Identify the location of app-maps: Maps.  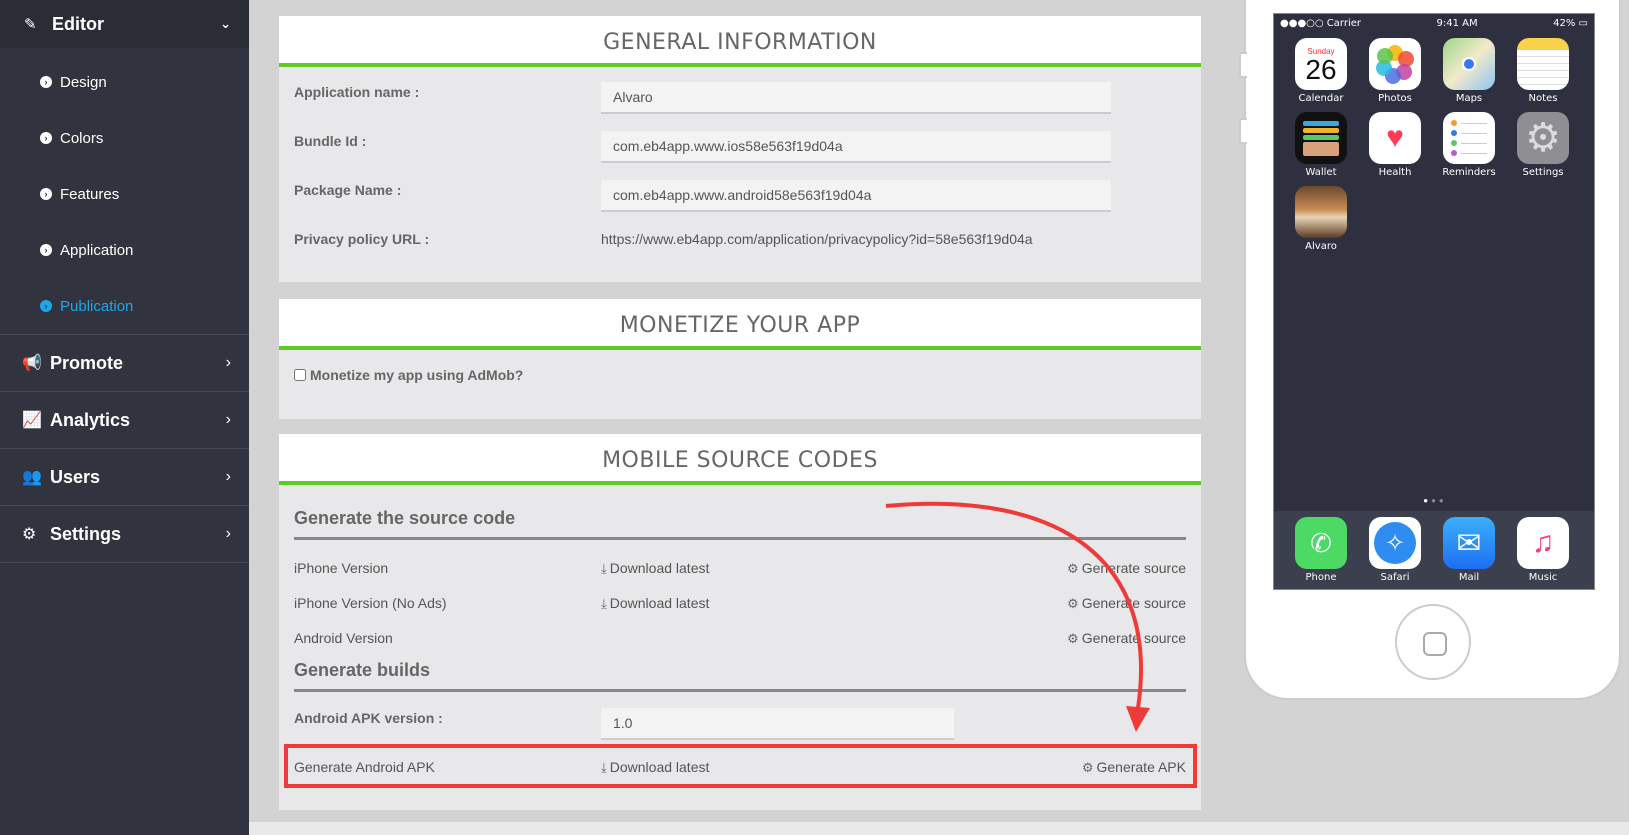
(1469, 71).